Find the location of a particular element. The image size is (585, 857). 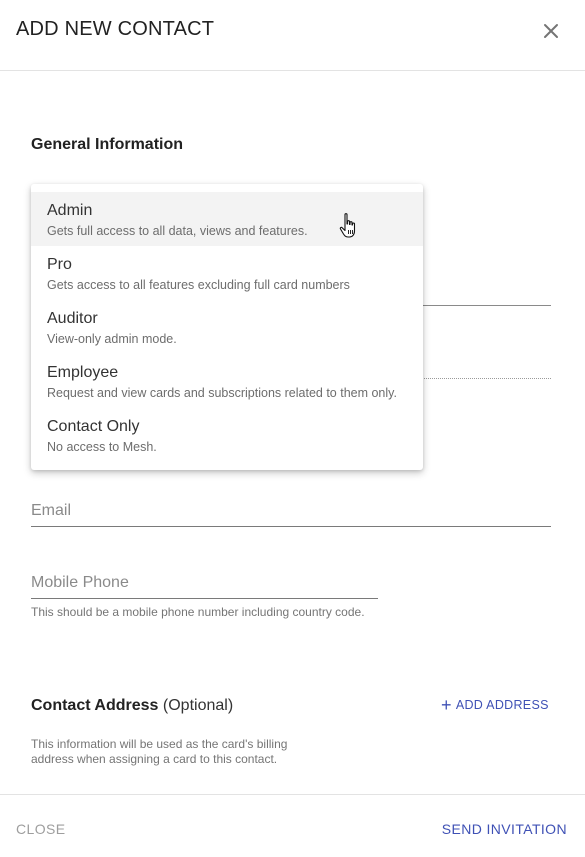

menu-item-auditor: Auditor View-only admin mode. is located at coordinates (227, 327).